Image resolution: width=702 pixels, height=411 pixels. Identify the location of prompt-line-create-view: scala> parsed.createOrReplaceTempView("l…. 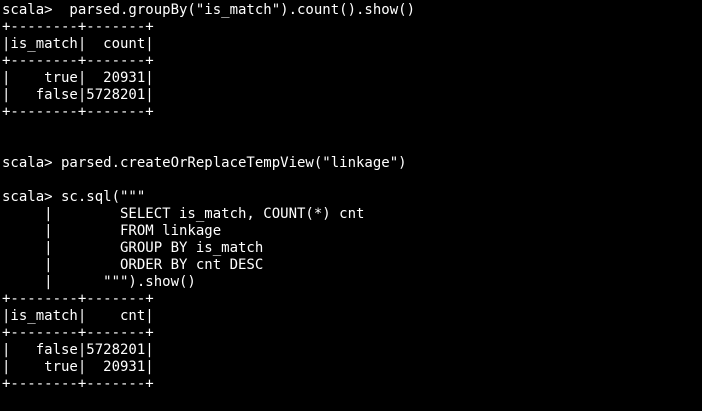
(204, 163).